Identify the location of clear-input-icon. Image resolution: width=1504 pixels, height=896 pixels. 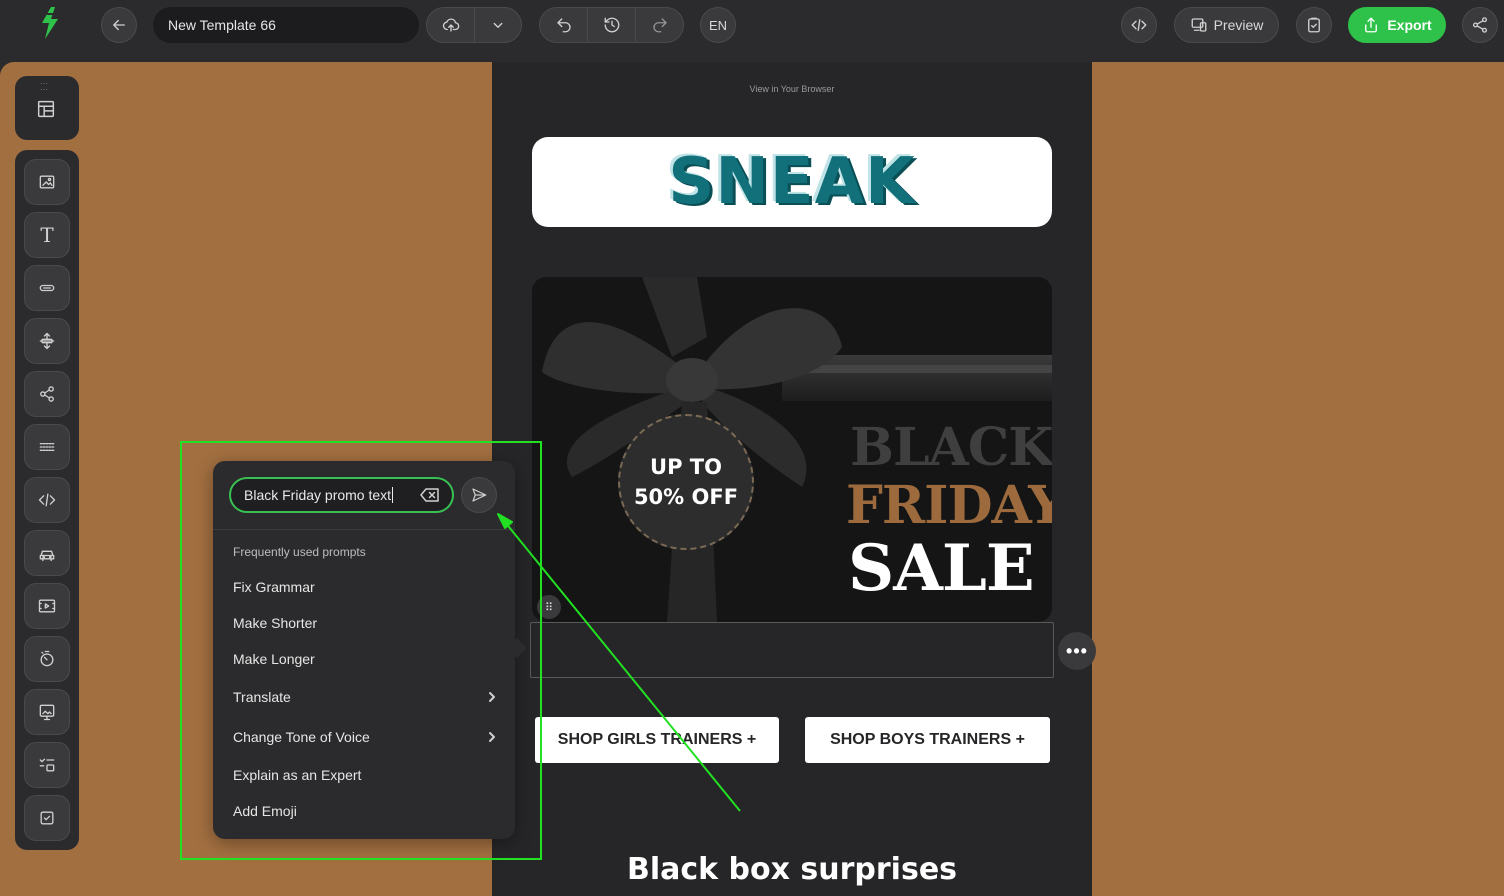
(430, 495).